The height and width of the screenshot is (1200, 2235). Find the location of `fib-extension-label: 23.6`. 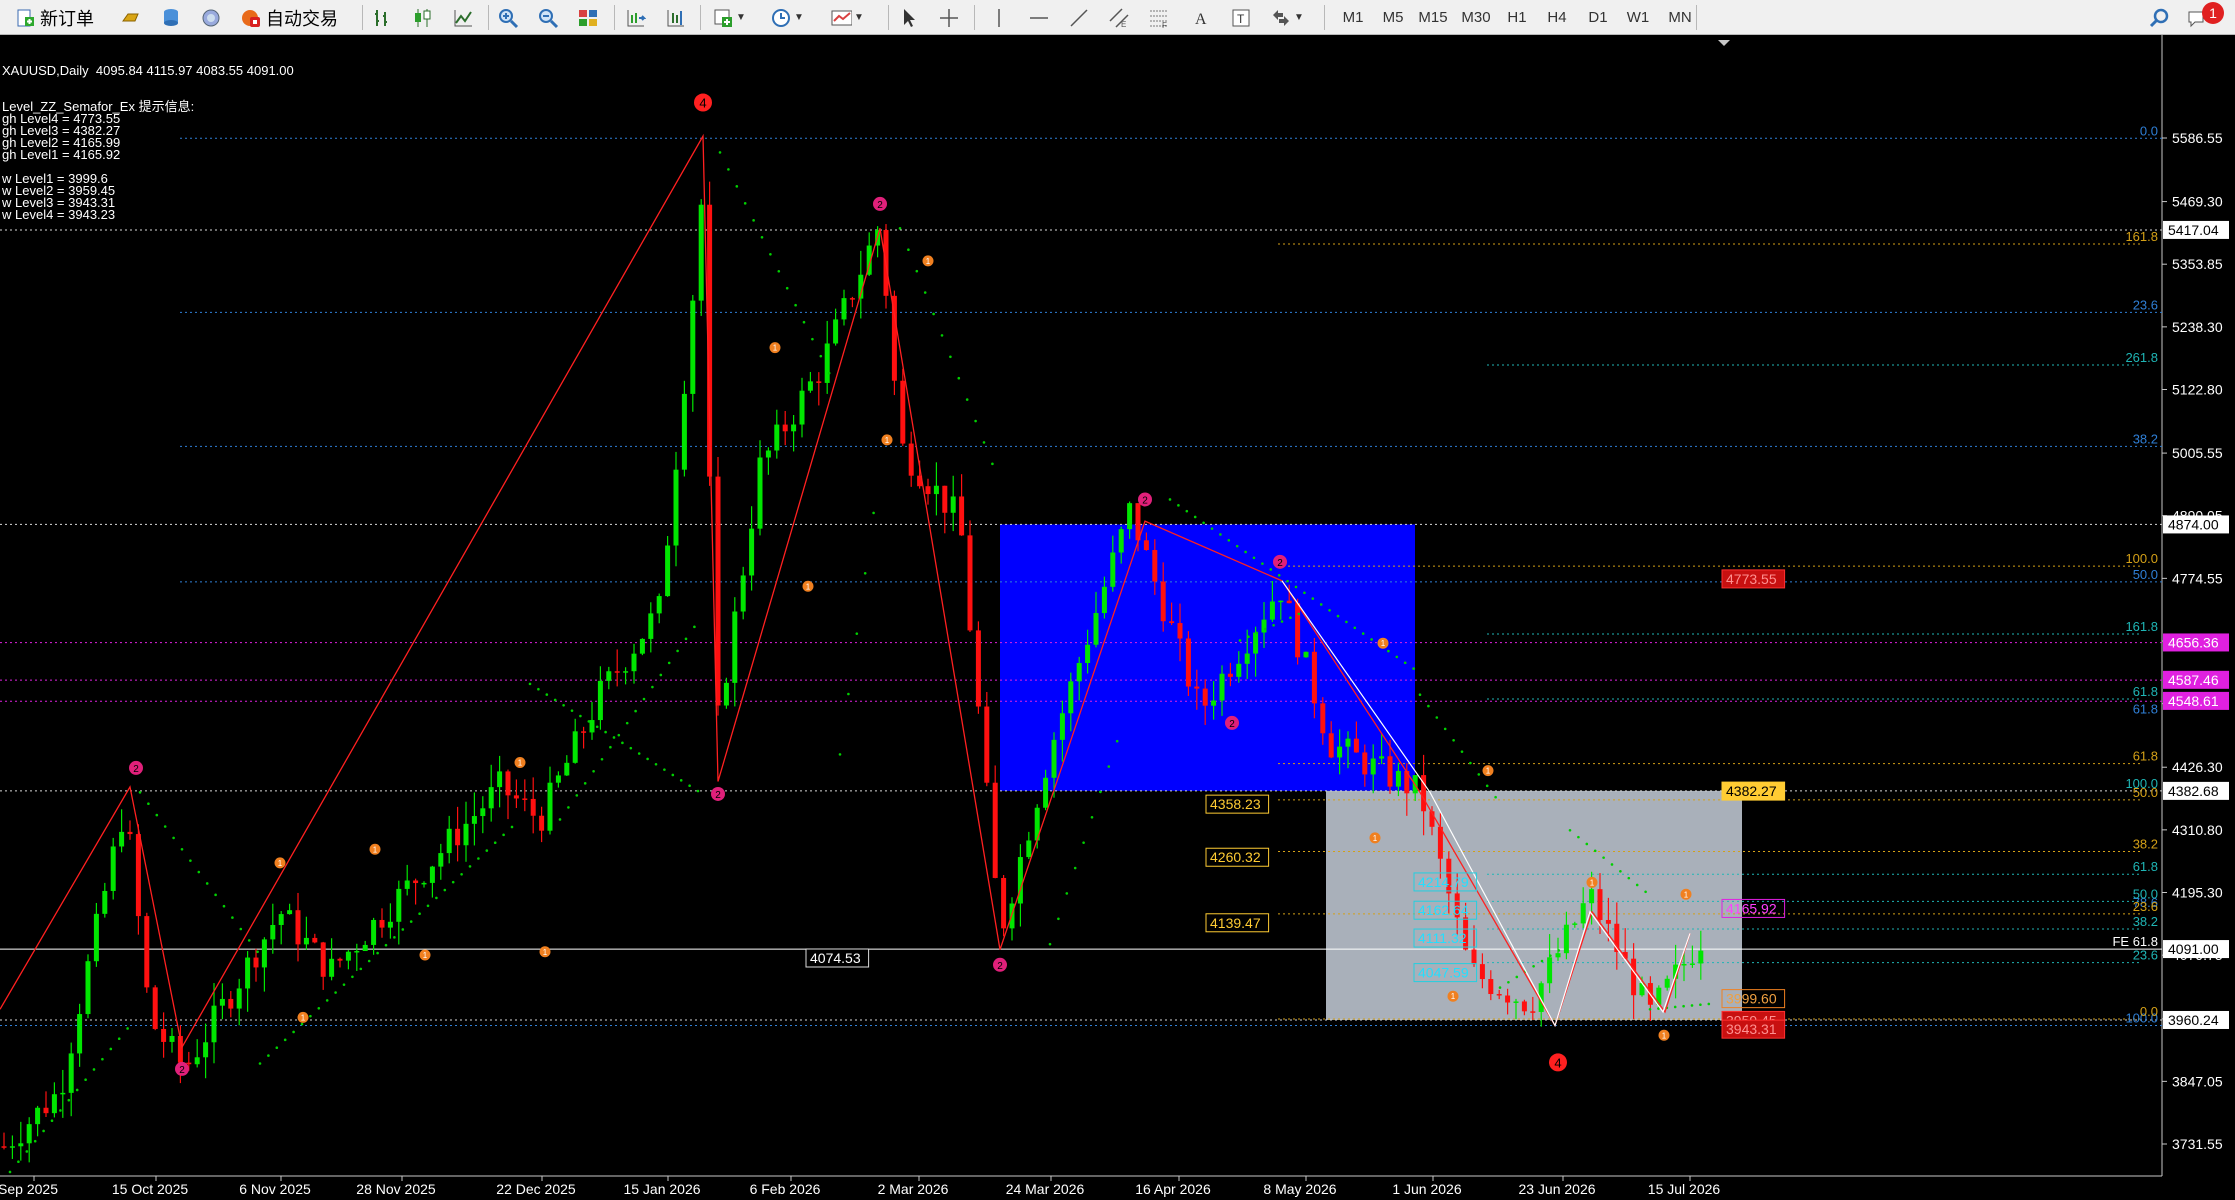

fib-extension-label: 23.6 is located at coordinates (2145, 906).